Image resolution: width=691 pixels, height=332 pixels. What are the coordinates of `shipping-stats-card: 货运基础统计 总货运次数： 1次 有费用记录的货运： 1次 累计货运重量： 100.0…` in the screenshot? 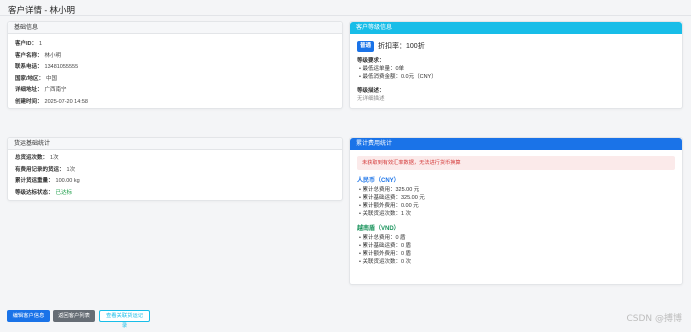 It's located at (175, 169).